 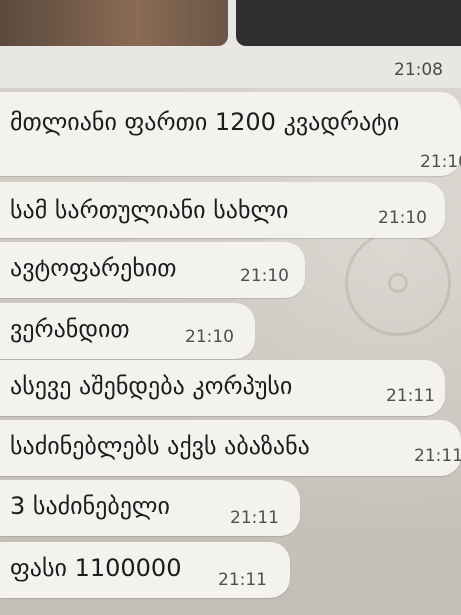 I want to click on message-text: ასევე აშენდება კორპუსი, so click(x=151, y=386).